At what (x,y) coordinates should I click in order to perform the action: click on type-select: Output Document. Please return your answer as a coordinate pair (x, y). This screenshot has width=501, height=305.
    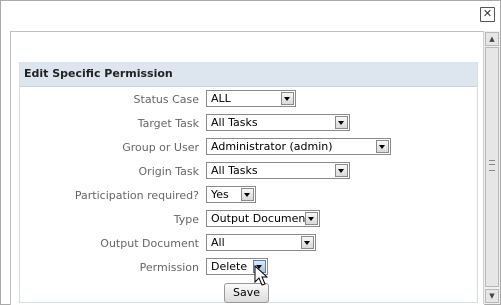
    Looking at the image, I should click on (263, 218).